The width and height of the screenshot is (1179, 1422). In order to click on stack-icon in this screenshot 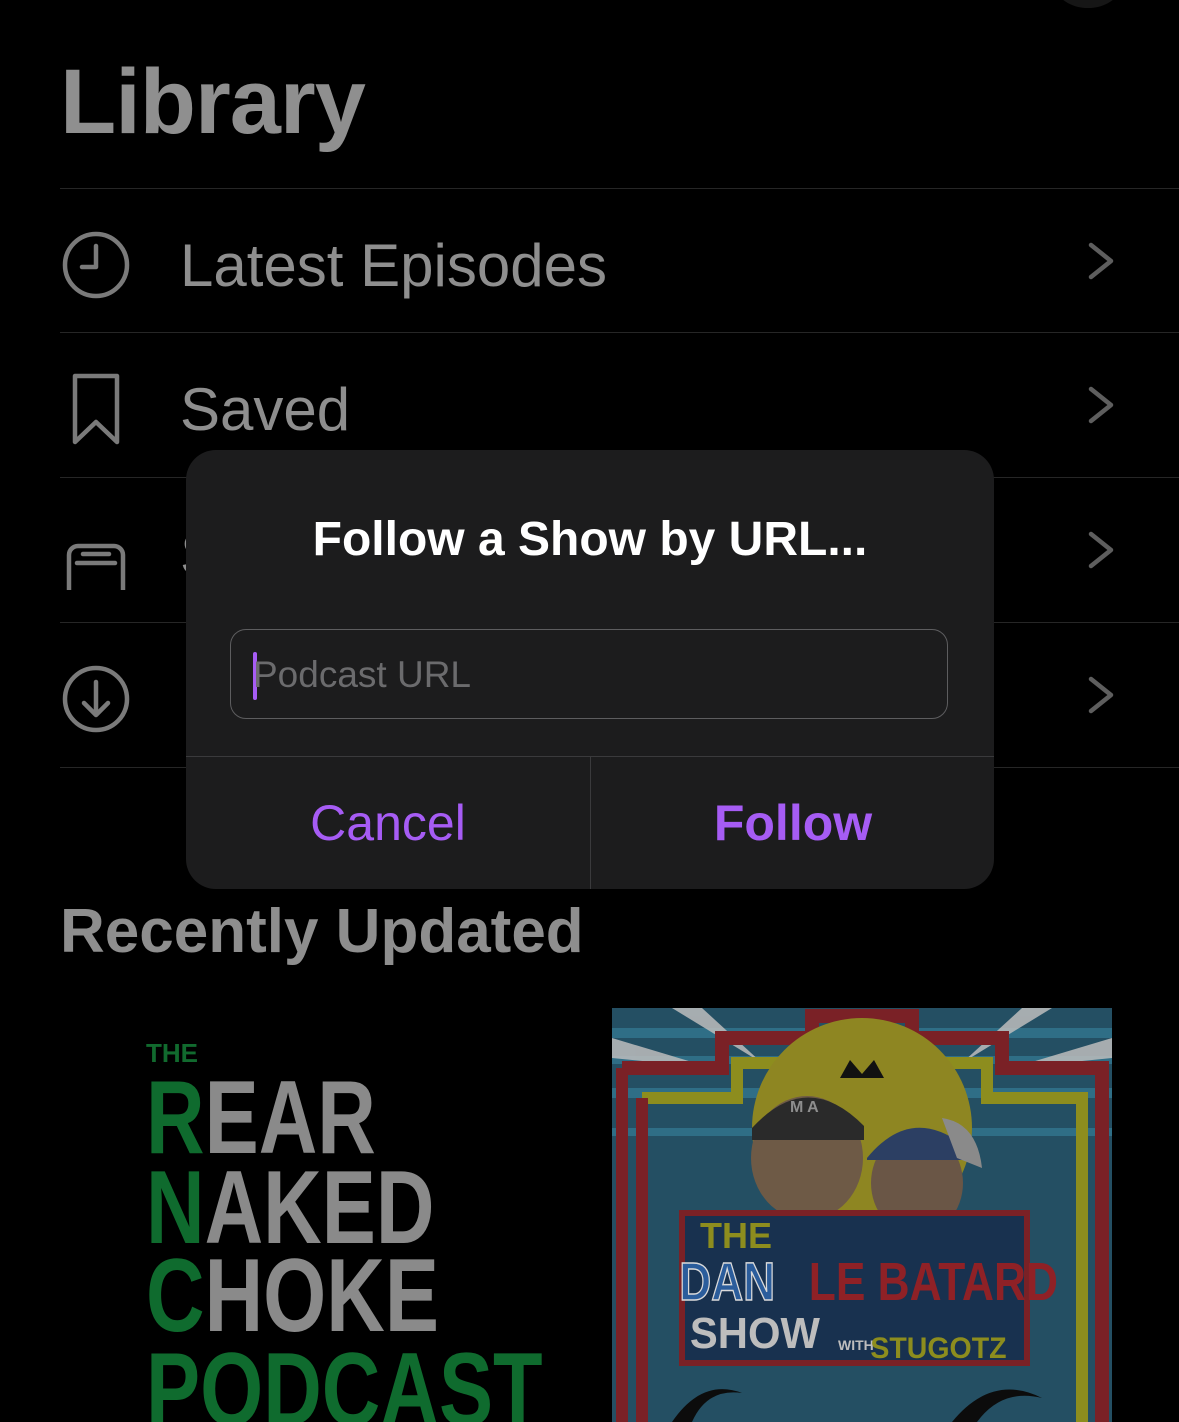, I will do `click(96, 566)`.